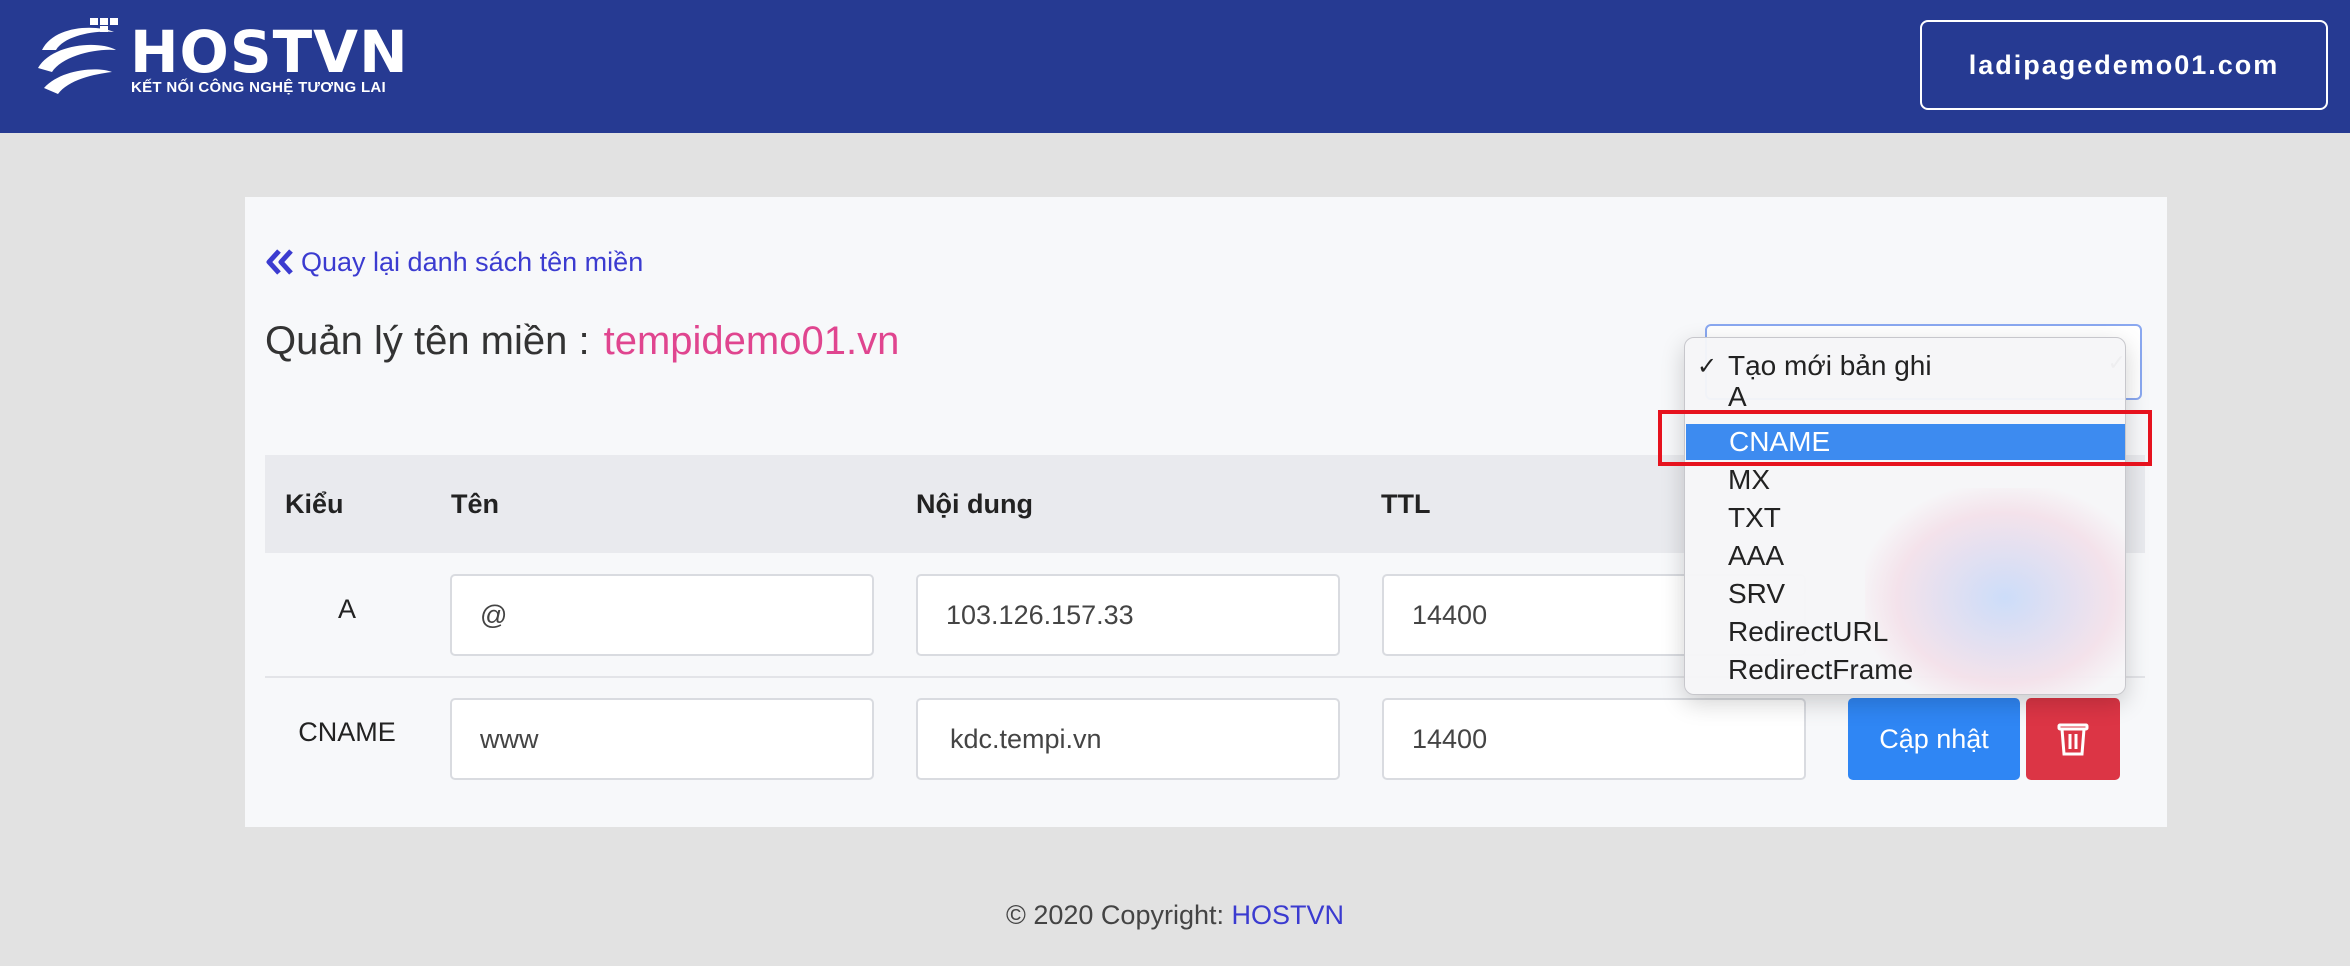  I want to click on option-srv: SRV, so click(1905, 594).